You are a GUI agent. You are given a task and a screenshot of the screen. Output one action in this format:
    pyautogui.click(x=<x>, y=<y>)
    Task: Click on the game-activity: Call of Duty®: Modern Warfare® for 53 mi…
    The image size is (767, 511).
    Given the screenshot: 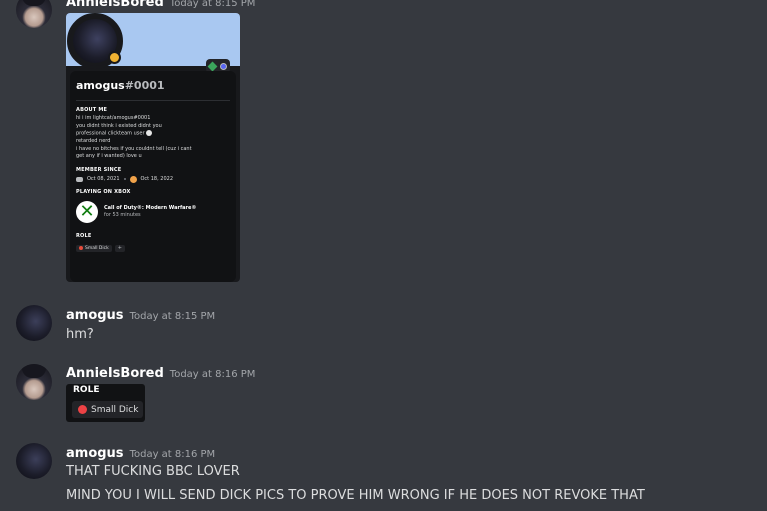 What is the action you would take?
    pyautogui.click(x=153, y=211)
    